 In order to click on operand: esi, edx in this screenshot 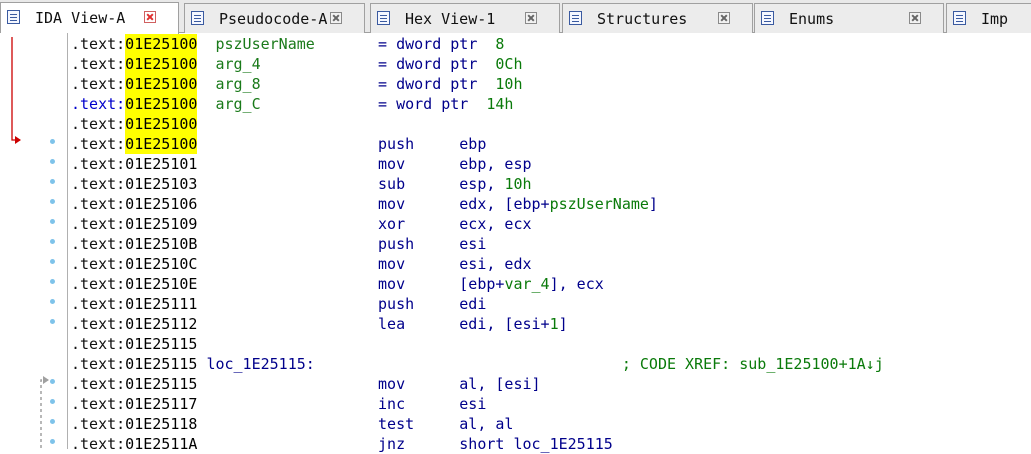, I will do `click(495, 264)`.